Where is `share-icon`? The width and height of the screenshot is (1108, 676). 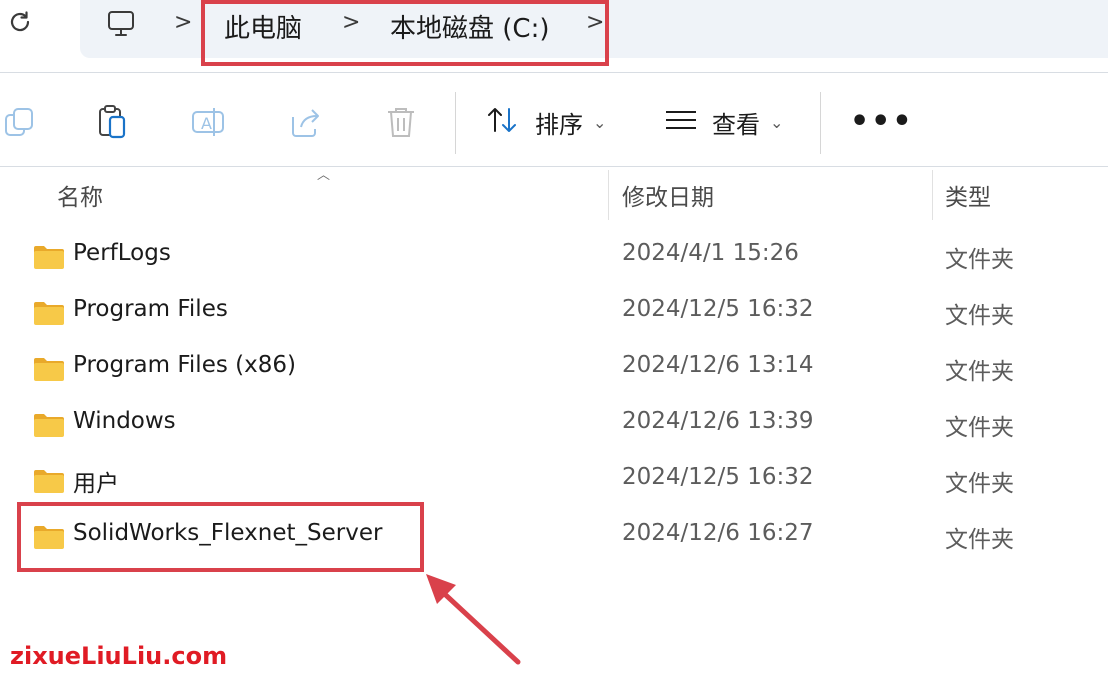
share-icon is located at coordinates (305, 122).